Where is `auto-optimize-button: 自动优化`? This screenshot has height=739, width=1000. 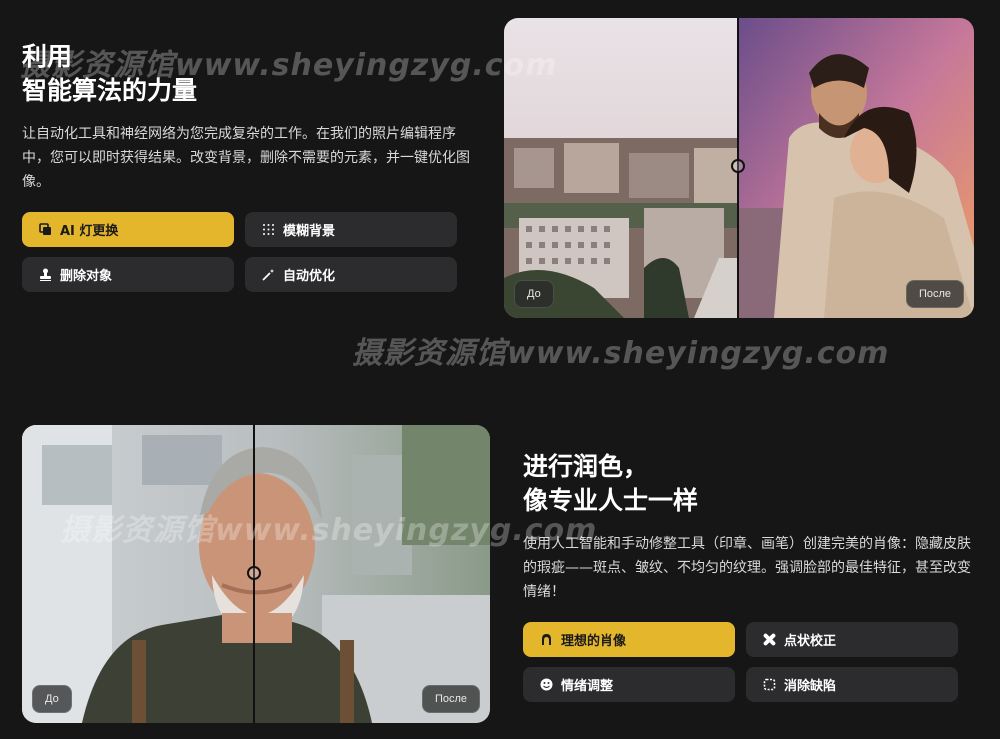
auto-optimize-button: 自动优化 is located at coordinates (351, 274).